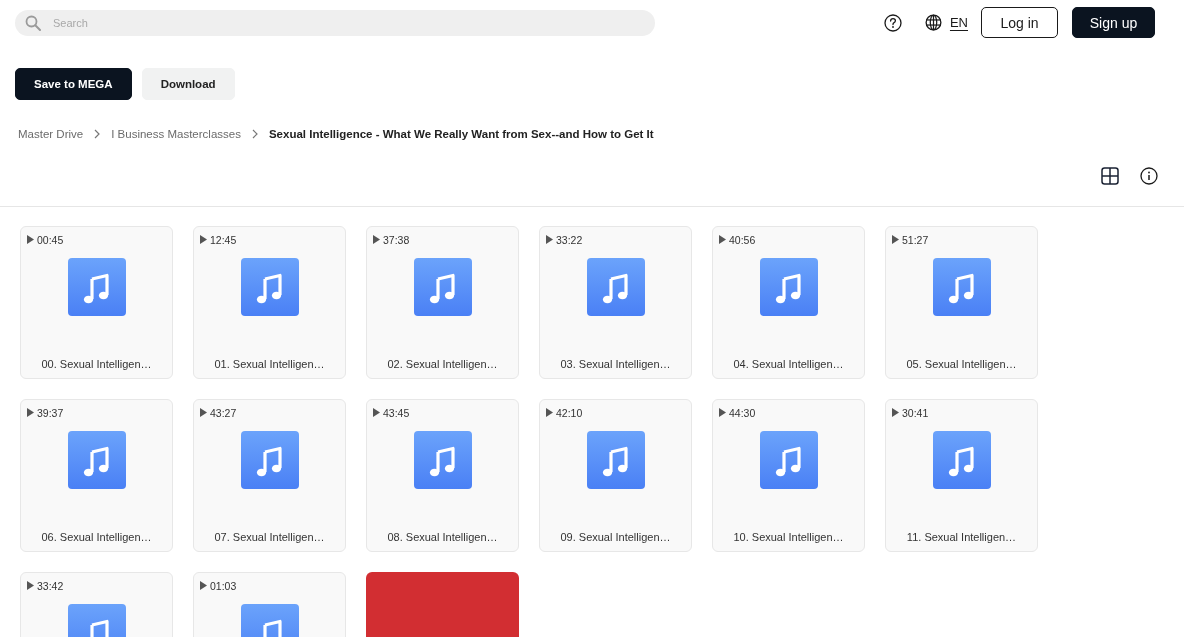 The height and width of the screenshot is (637, 1184). I want to click on grid-view-icon, so click(1110, 176).